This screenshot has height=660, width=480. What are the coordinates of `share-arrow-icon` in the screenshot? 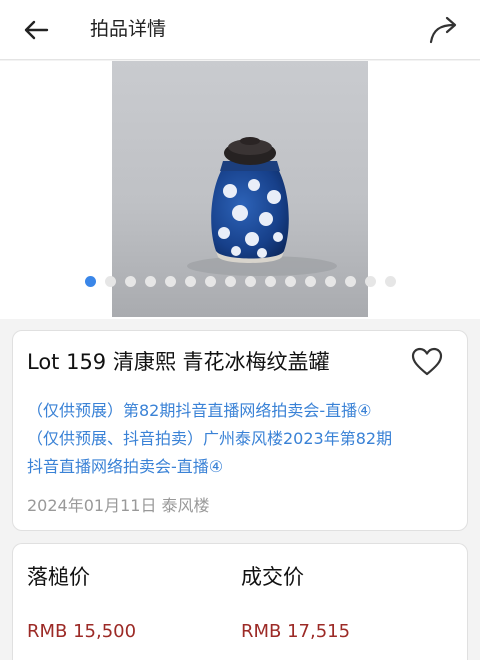 It's located at (443, 30).